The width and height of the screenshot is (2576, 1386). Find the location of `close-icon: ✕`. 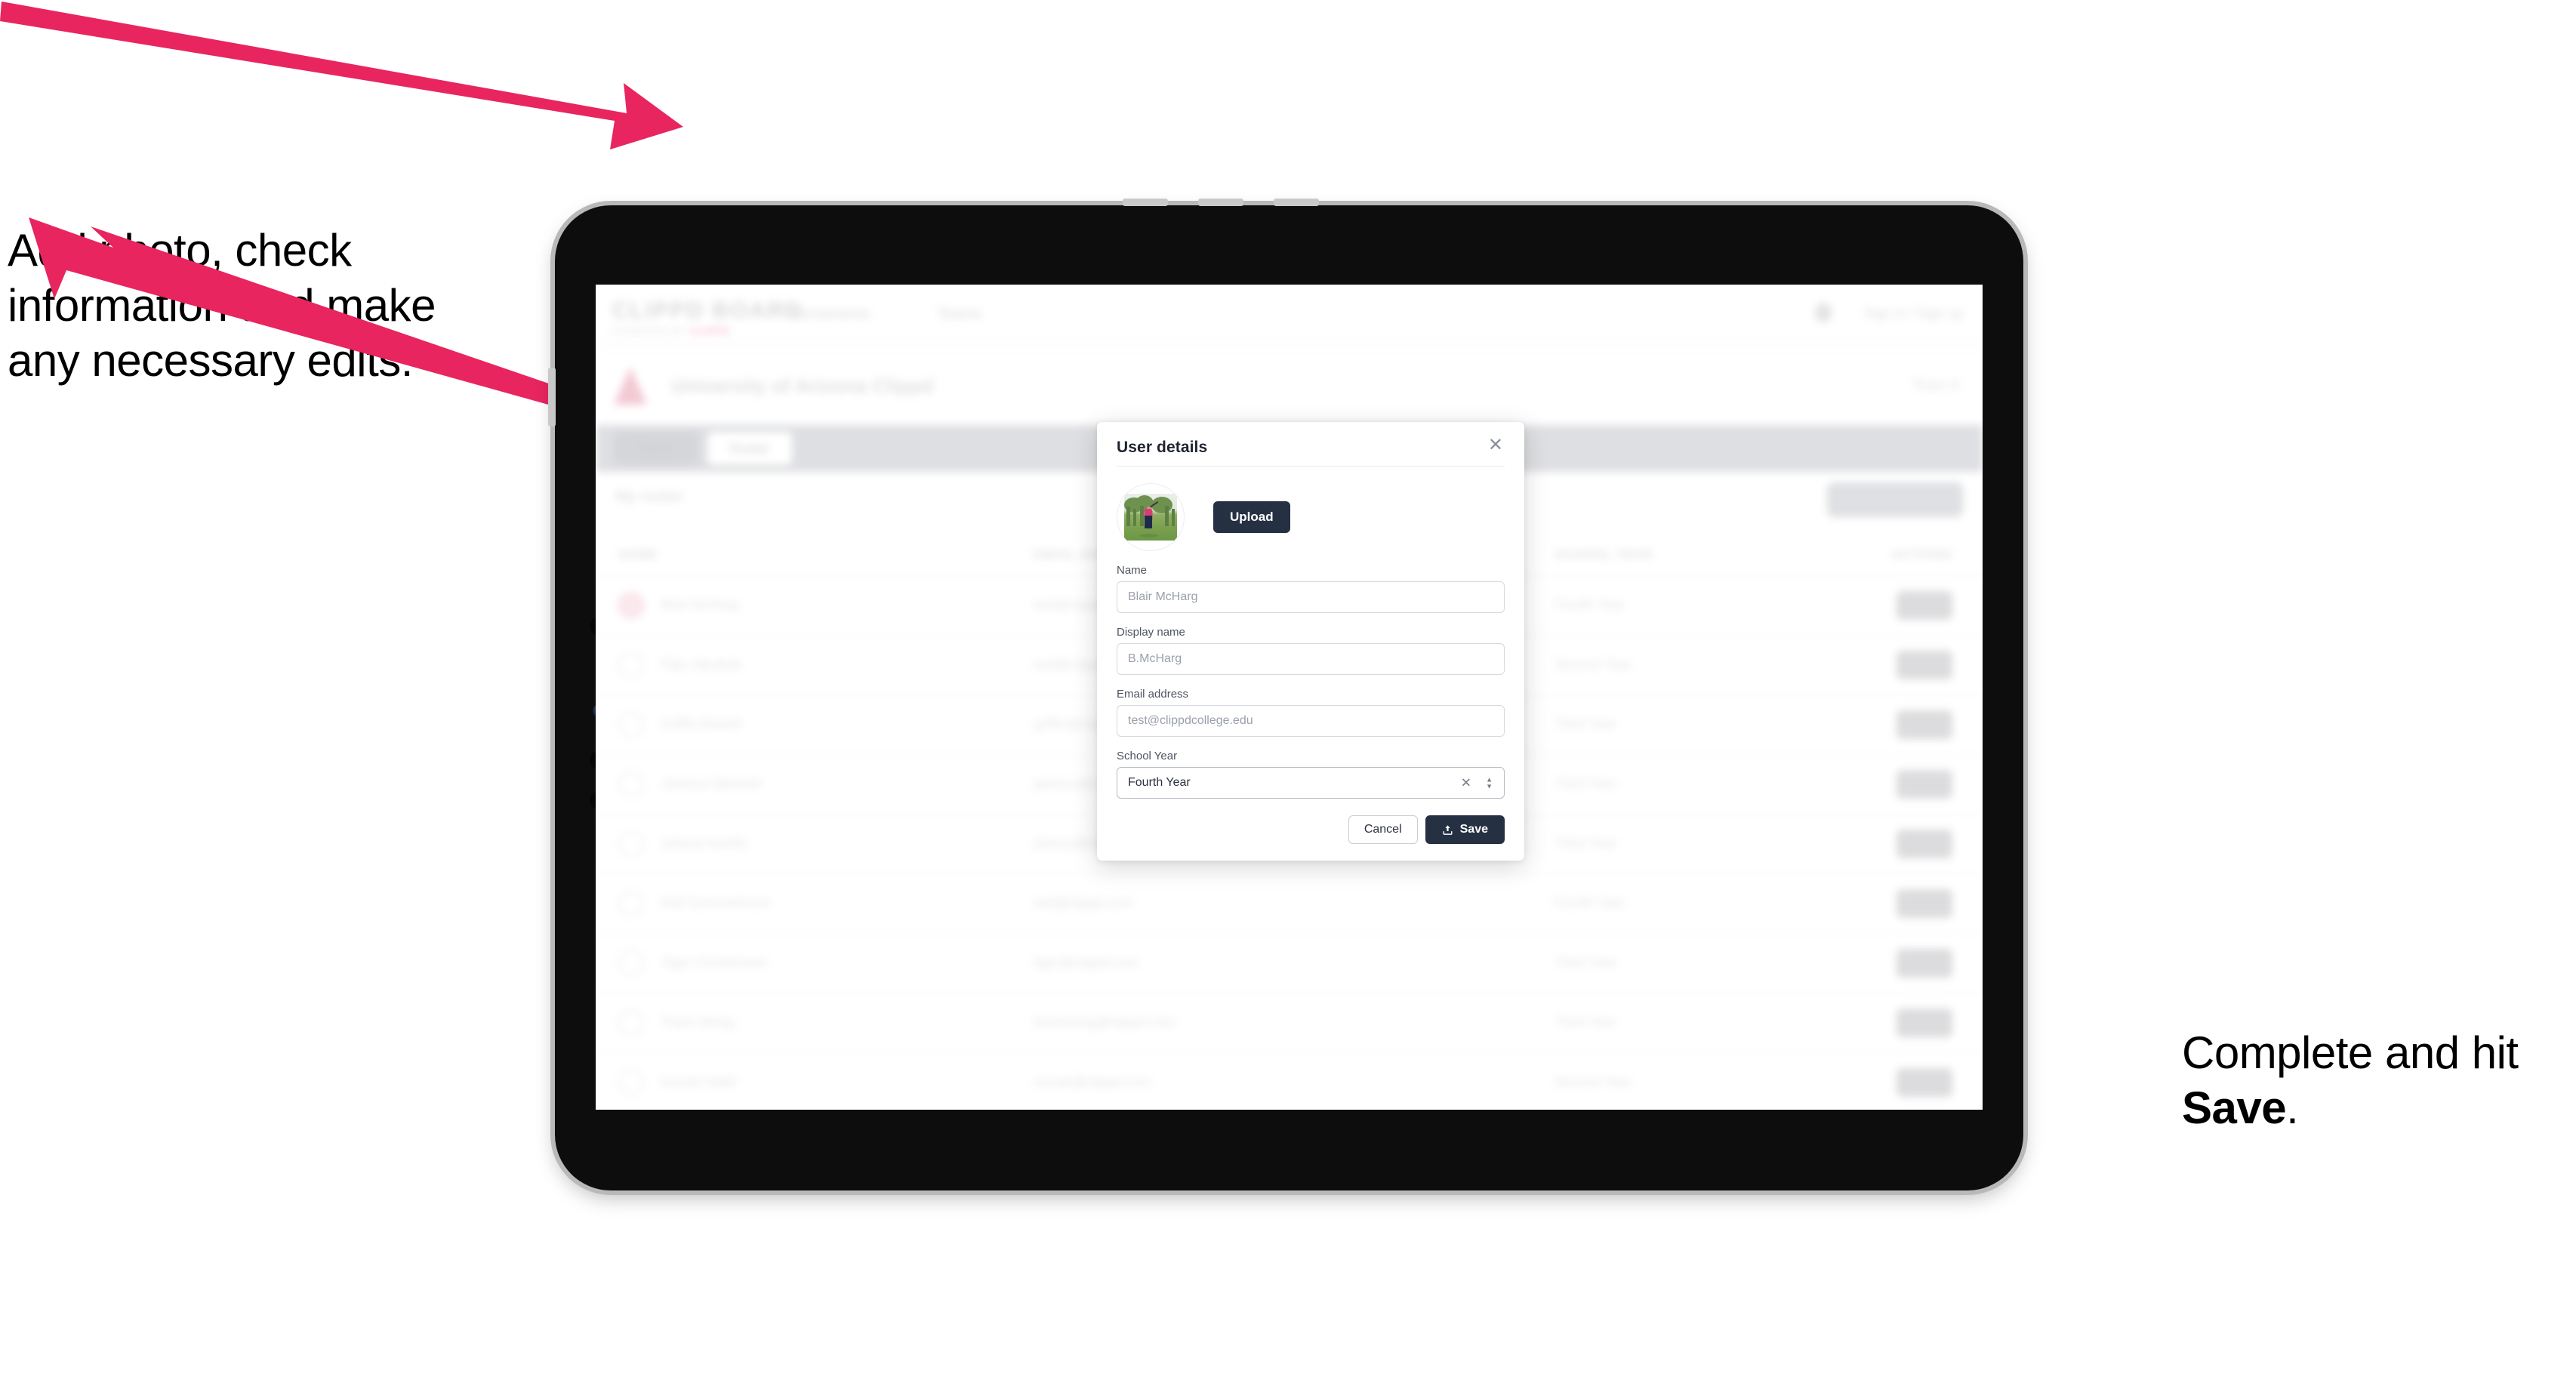

close-icon: ✕ is located at coordinates (1496, 445).